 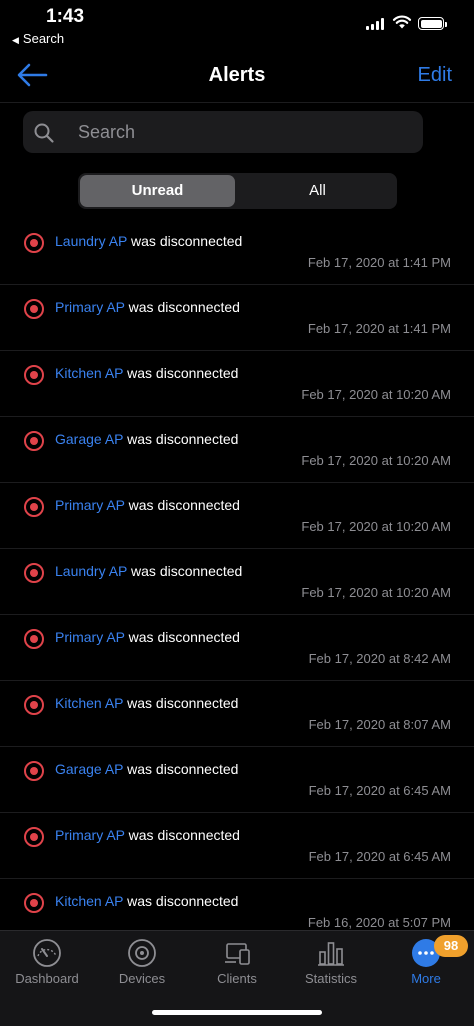 I want to click on notification-badge: 98, so click(x=451, y=946).